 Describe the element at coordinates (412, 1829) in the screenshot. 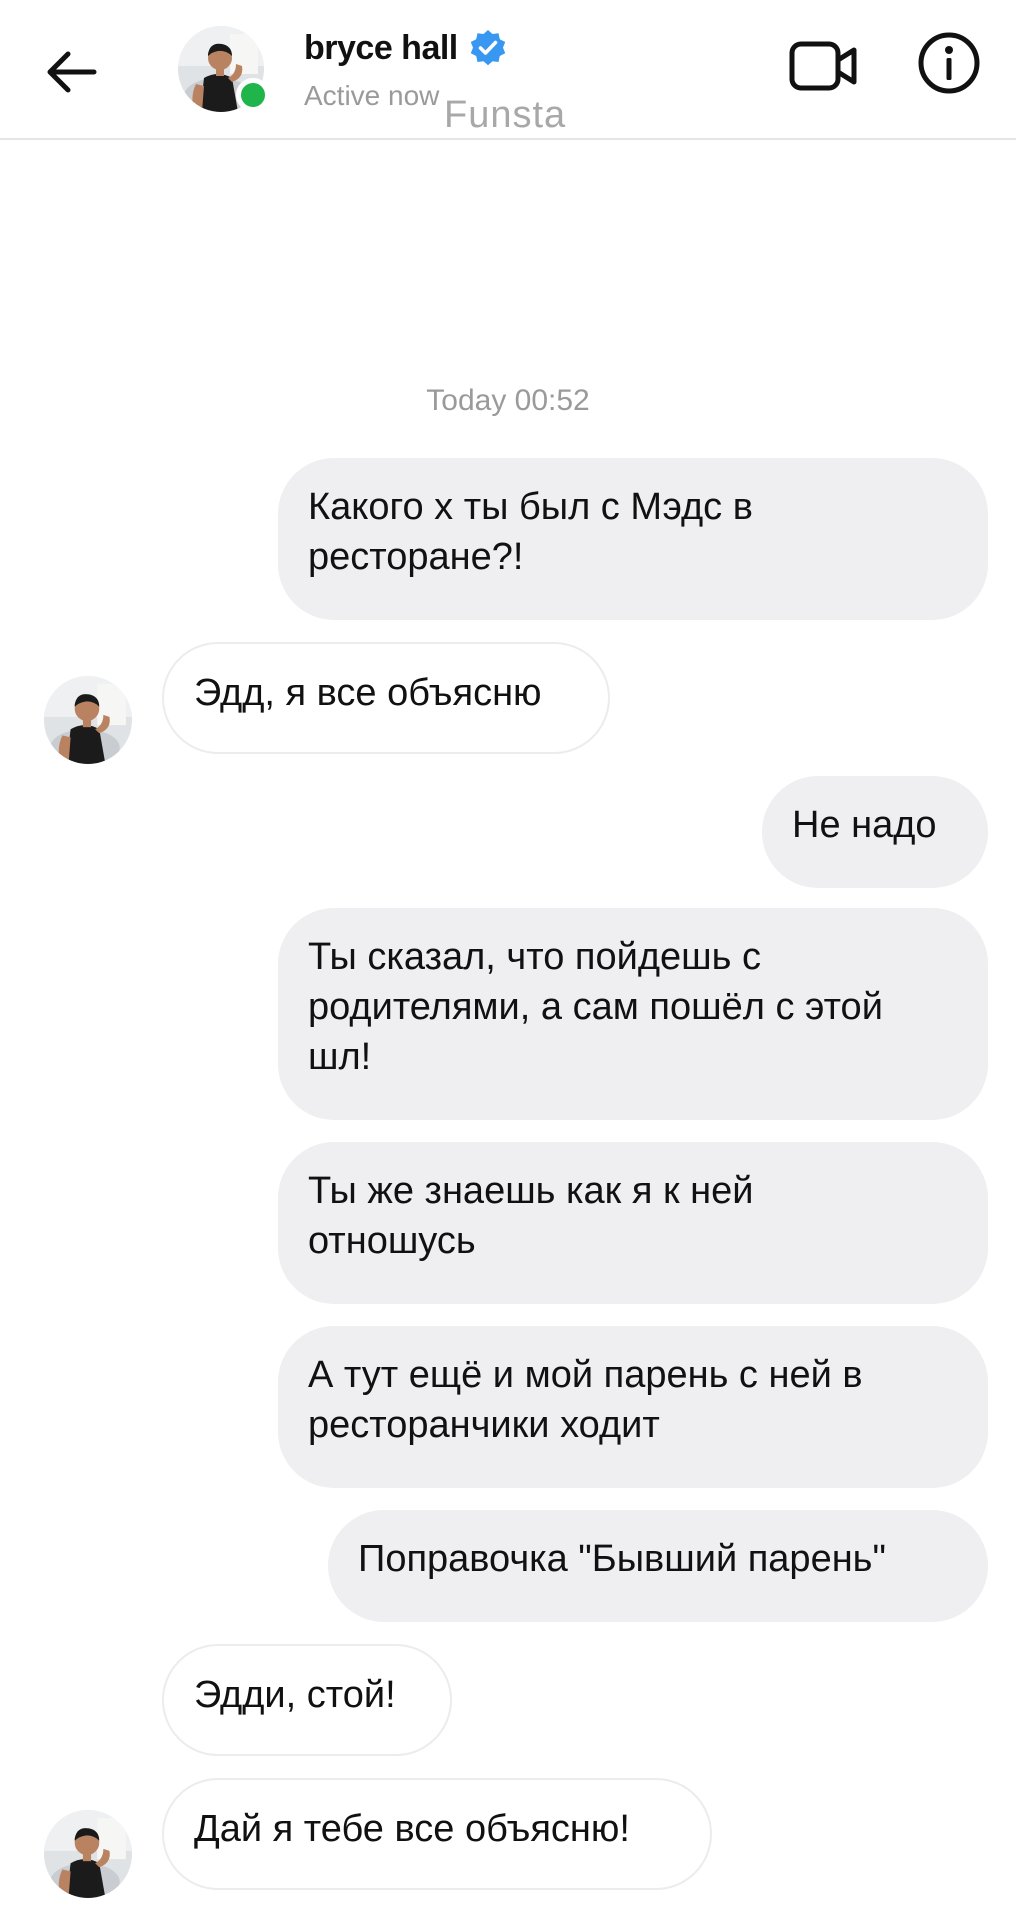

I see `message-line: Дай я тебе все объясню!` at that location.